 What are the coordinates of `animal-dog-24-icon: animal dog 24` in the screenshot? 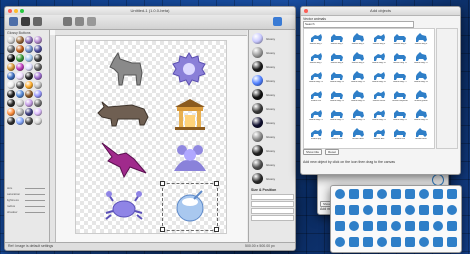 It's located at (379, 116).